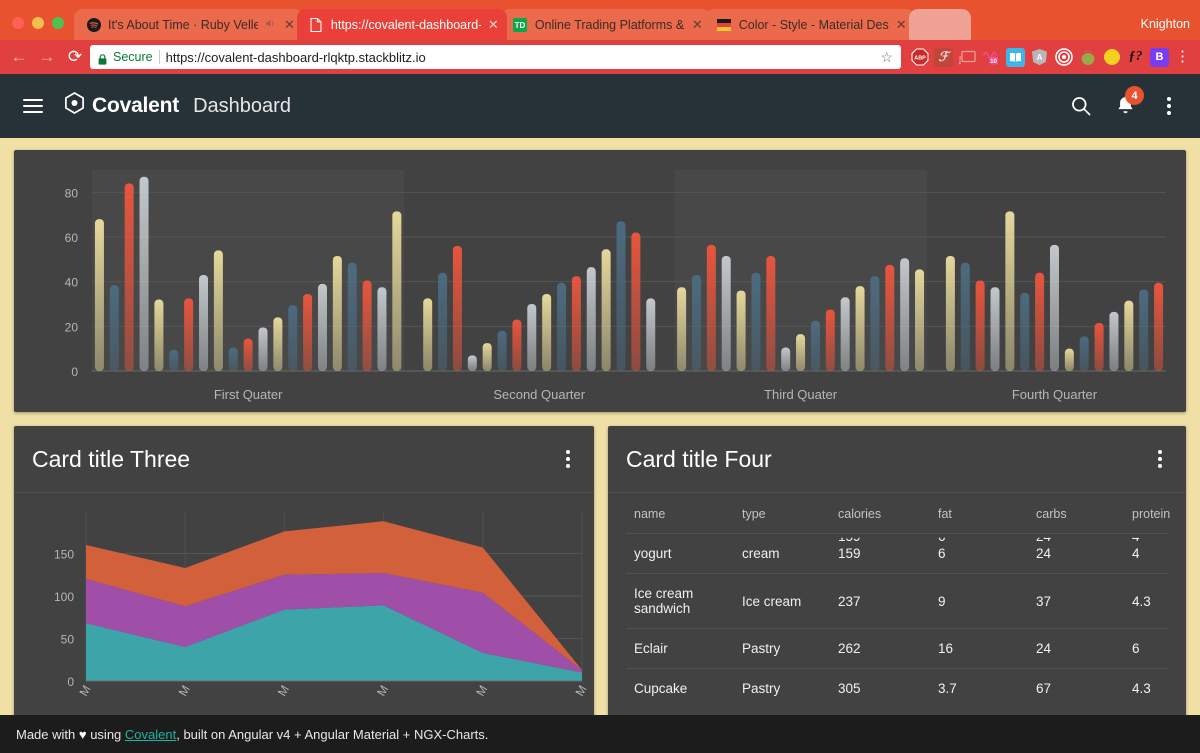 This screenshot has width=1200, height=753. What do you see at coordinates (18, 23) in the screenshot?
I see `close-window-button` at bounding box center [18, 23].